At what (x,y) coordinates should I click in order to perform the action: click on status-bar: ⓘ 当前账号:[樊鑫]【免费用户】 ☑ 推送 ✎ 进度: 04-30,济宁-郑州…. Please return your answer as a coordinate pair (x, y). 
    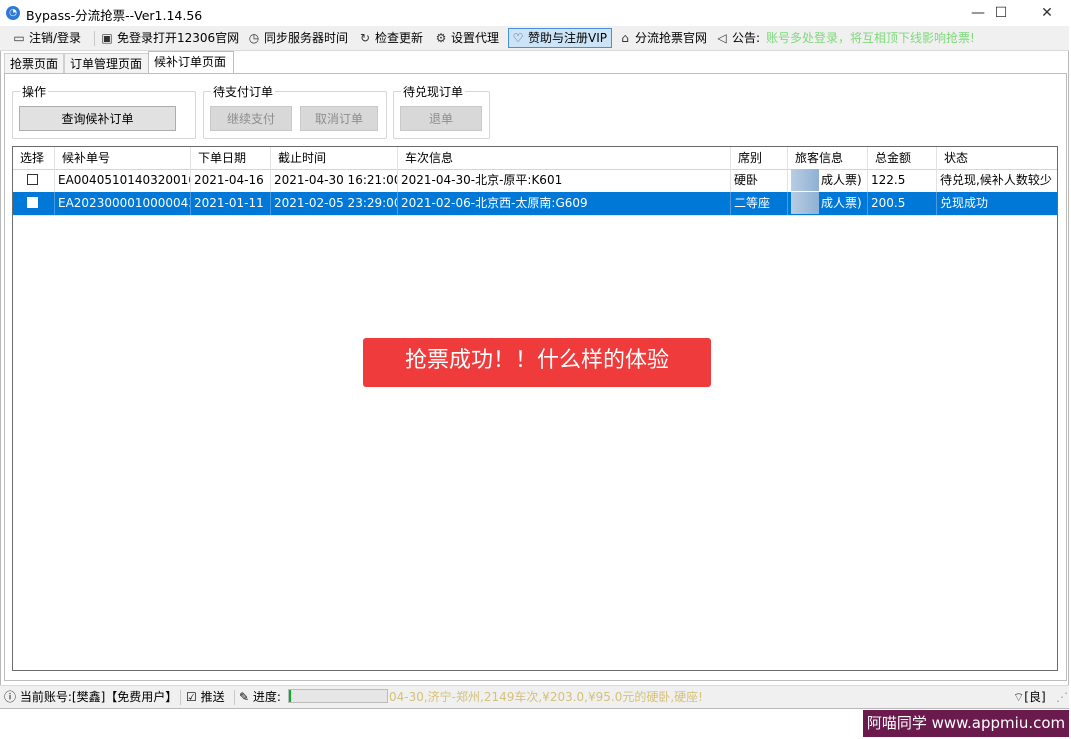
    Looking at the image, I should click on (534, 696).